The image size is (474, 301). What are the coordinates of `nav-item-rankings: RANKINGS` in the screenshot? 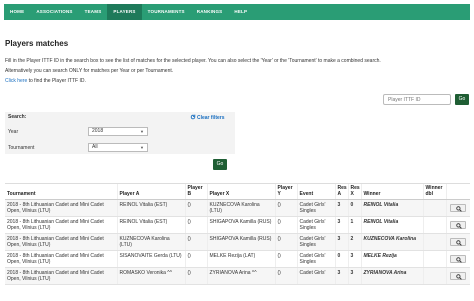 It's located at (210, 12).